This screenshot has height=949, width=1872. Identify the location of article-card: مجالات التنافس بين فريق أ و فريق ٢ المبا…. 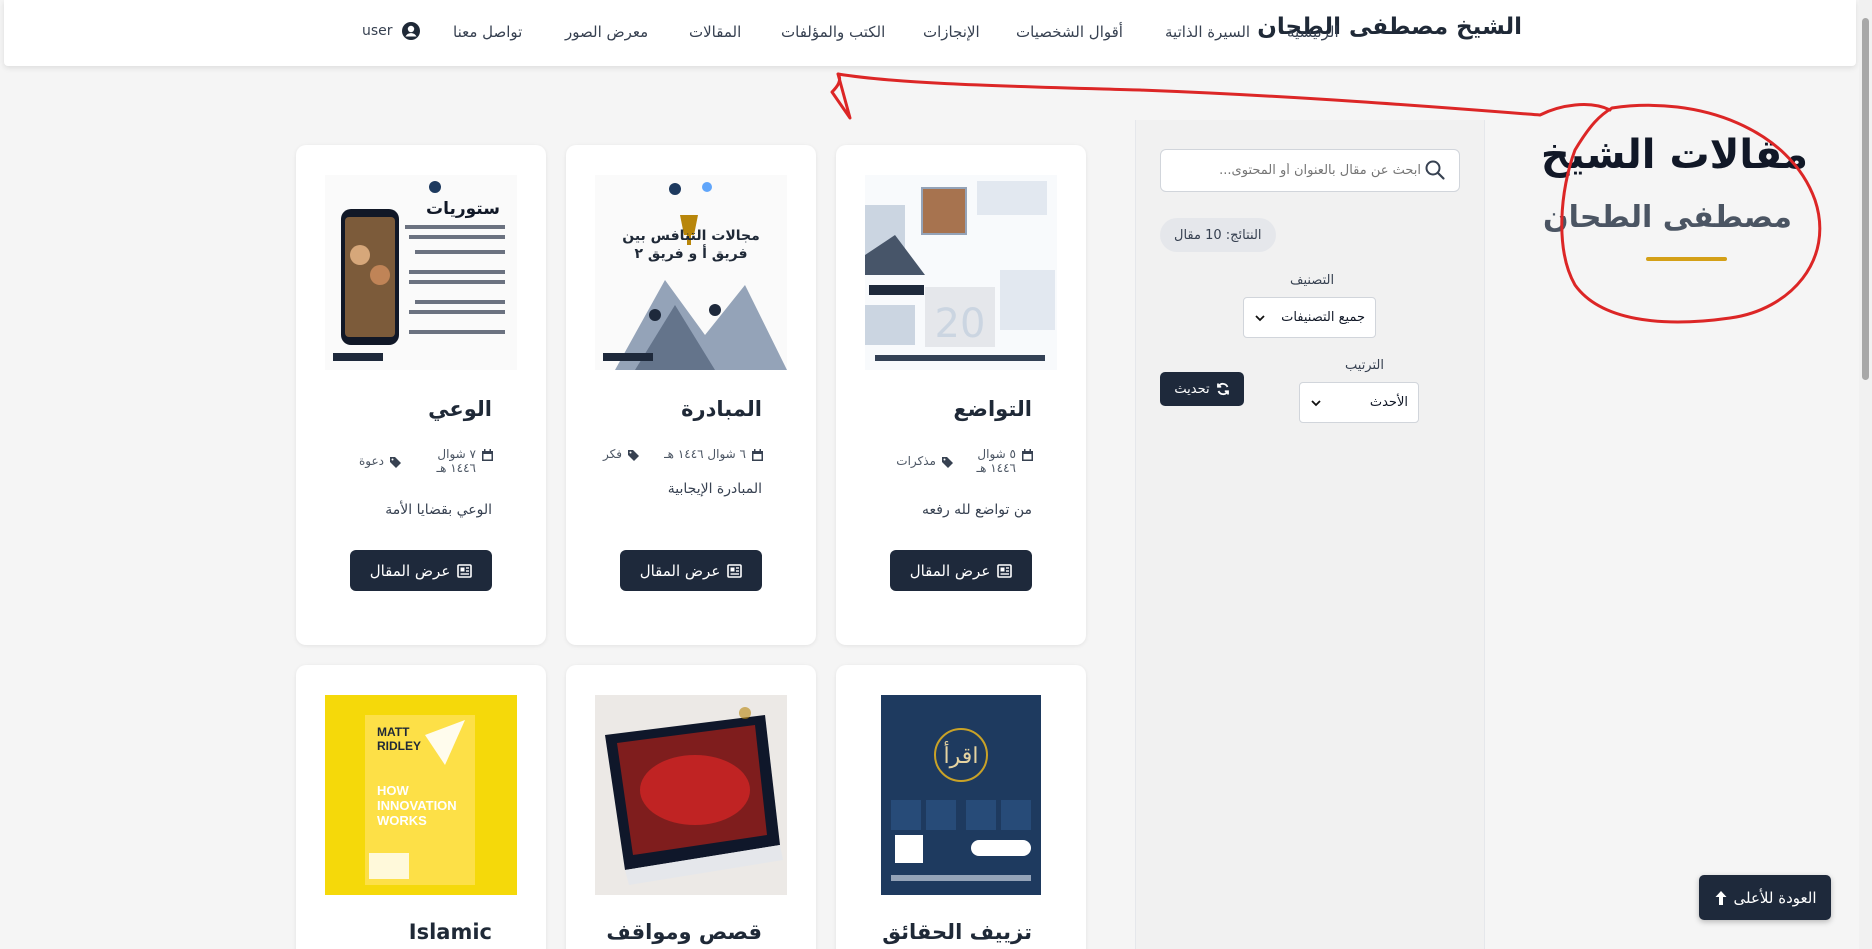
(691, 395).